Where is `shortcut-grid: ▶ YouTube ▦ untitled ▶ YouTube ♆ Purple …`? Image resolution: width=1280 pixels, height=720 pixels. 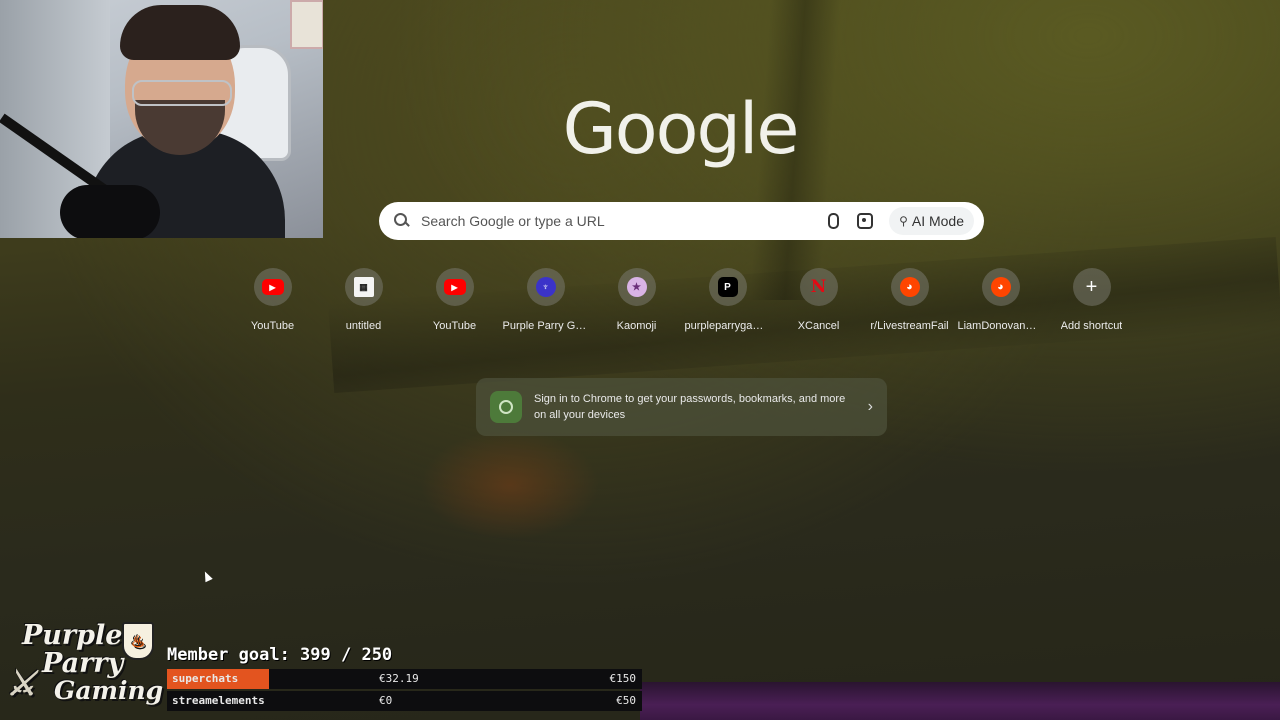 shortcut-grid: ▶ YouTube ▦ untitled ▶ YouTube ♆ Purple … is located at coordinates (682, 300).